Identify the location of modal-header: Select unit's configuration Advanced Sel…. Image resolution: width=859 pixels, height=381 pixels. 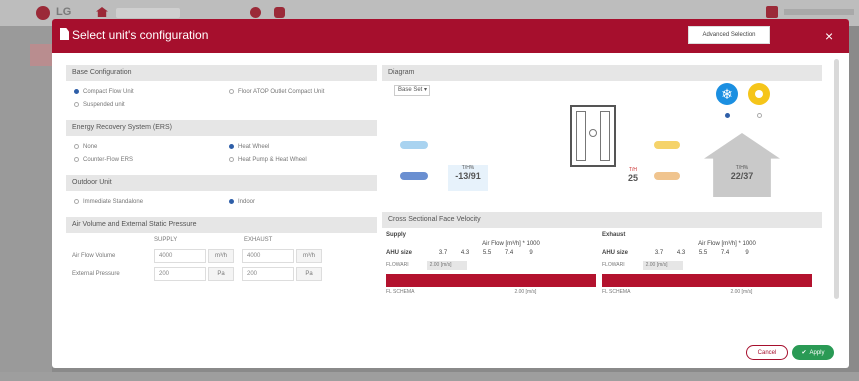
(450, 36).